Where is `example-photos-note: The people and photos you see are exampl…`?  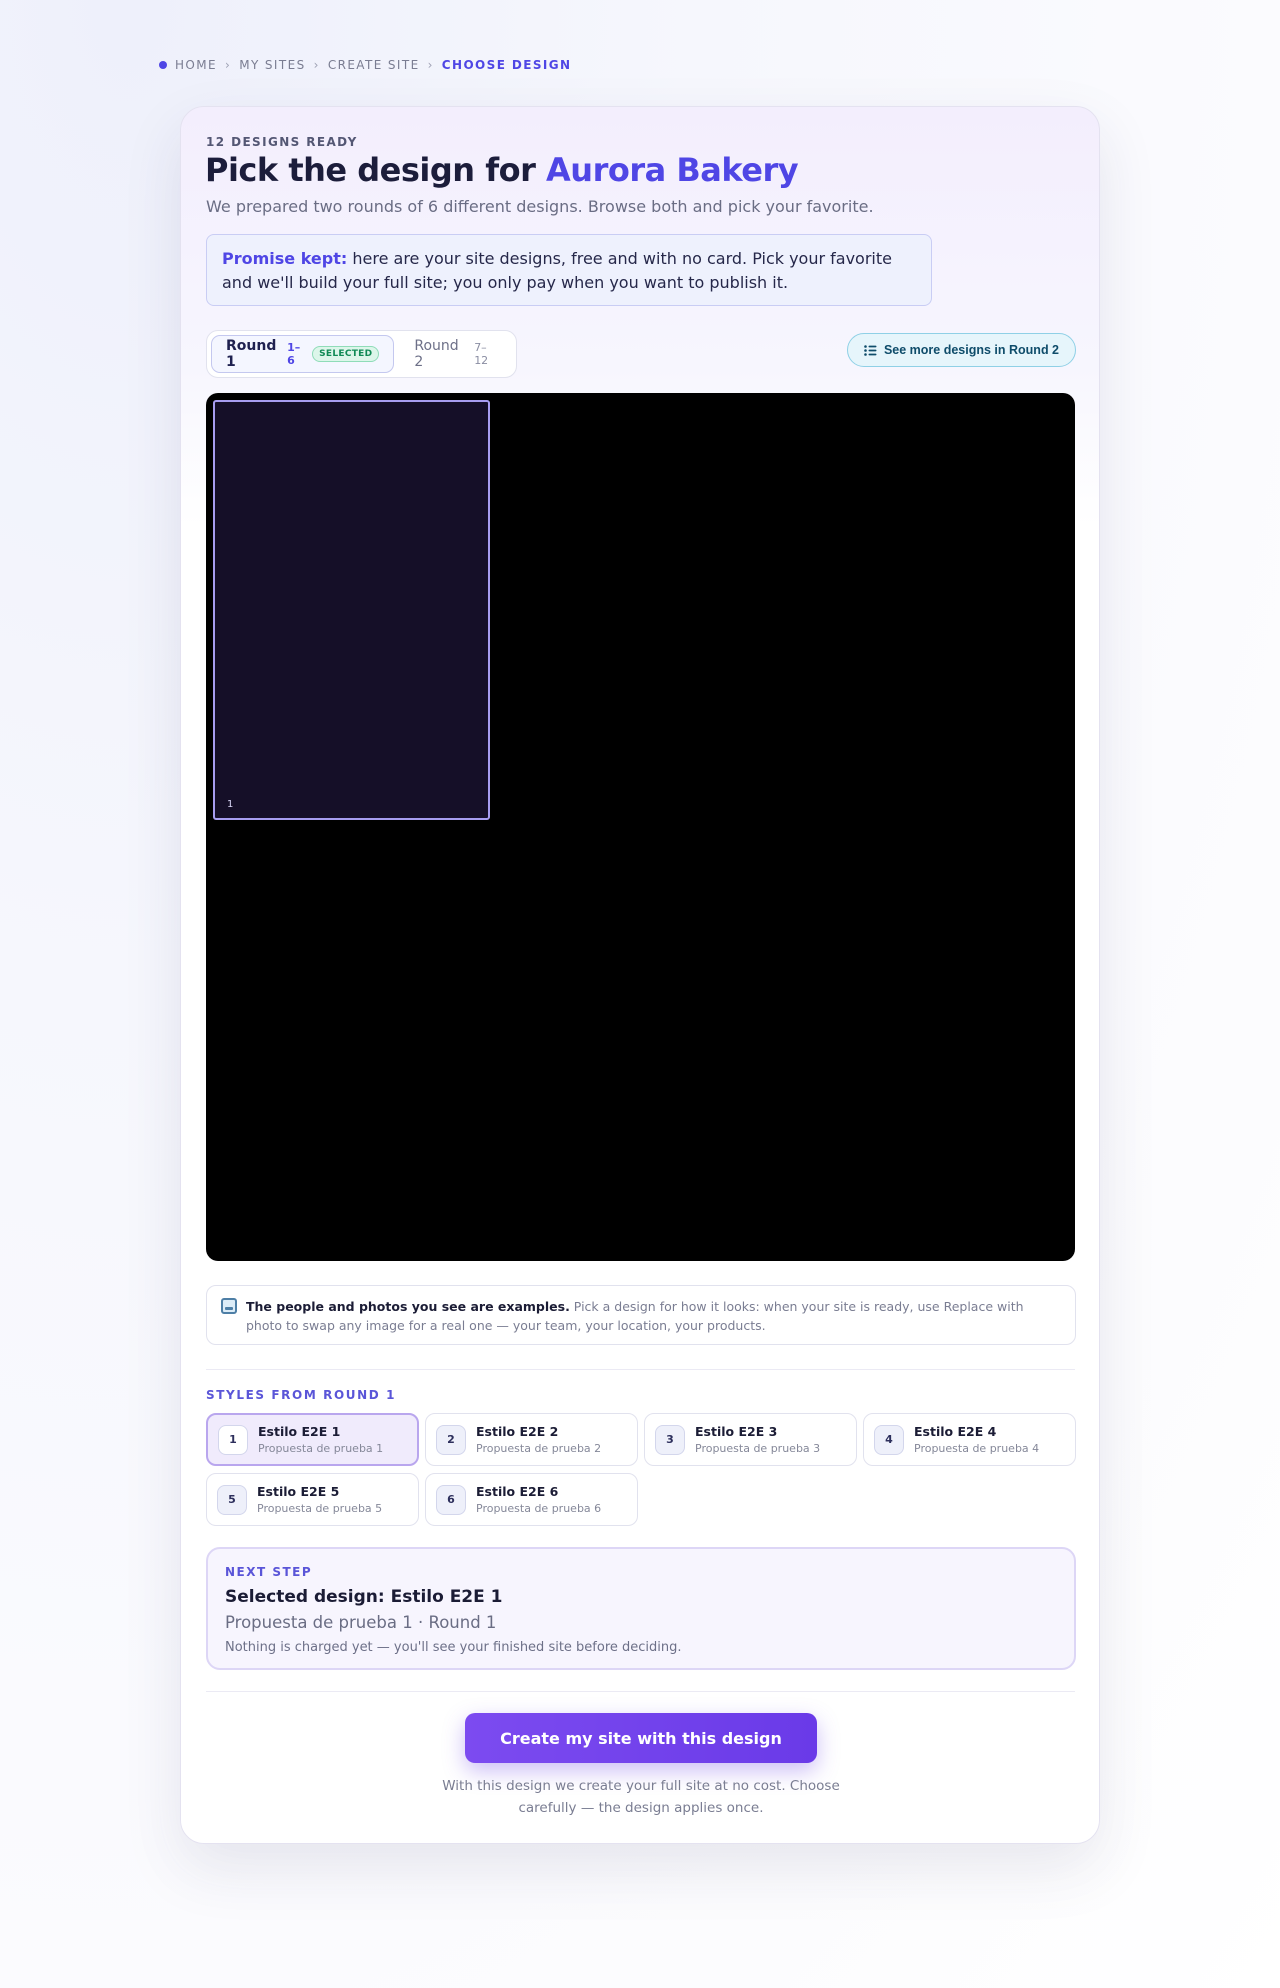 example-photos-note: The people and photos you see are exampl… is located at coordinates (641, 1315).